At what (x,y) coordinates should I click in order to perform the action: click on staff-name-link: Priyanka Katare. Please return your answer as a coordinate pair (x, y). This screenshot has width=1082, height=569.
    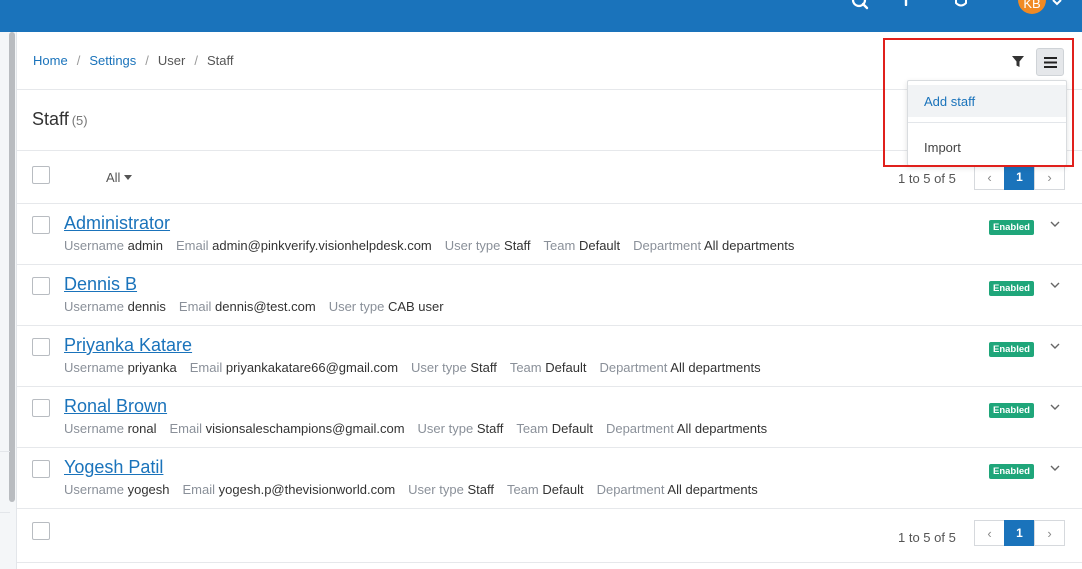
    Looking at the image, I should click on (128, 345).